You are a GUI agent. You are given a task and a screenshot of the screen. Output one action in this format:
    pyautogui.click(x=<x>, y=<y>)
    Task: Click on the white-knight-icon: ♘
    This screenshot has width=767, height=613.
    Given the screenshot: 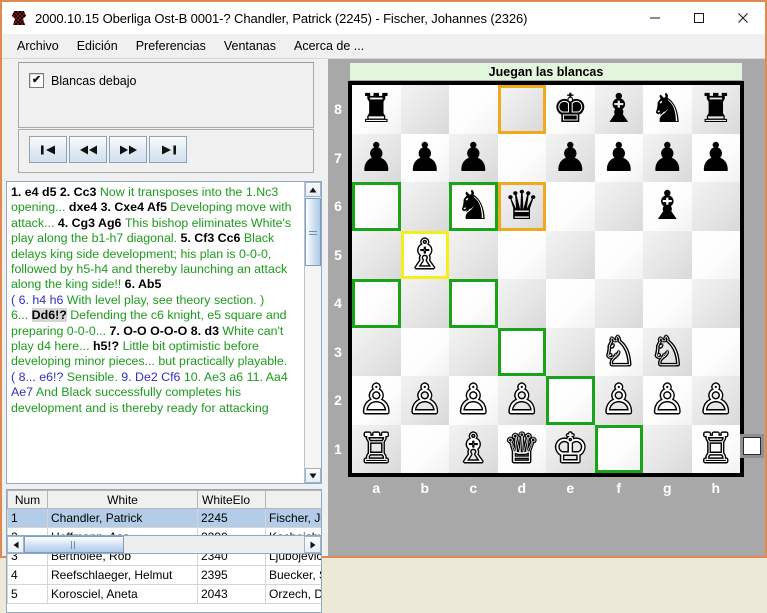 What is the action you would take?
    pyautogui.click(x=667, y=352)
    